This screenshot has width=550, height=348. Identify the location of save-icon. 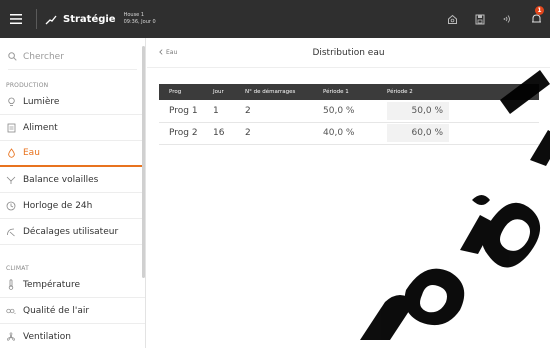
(480, 19).